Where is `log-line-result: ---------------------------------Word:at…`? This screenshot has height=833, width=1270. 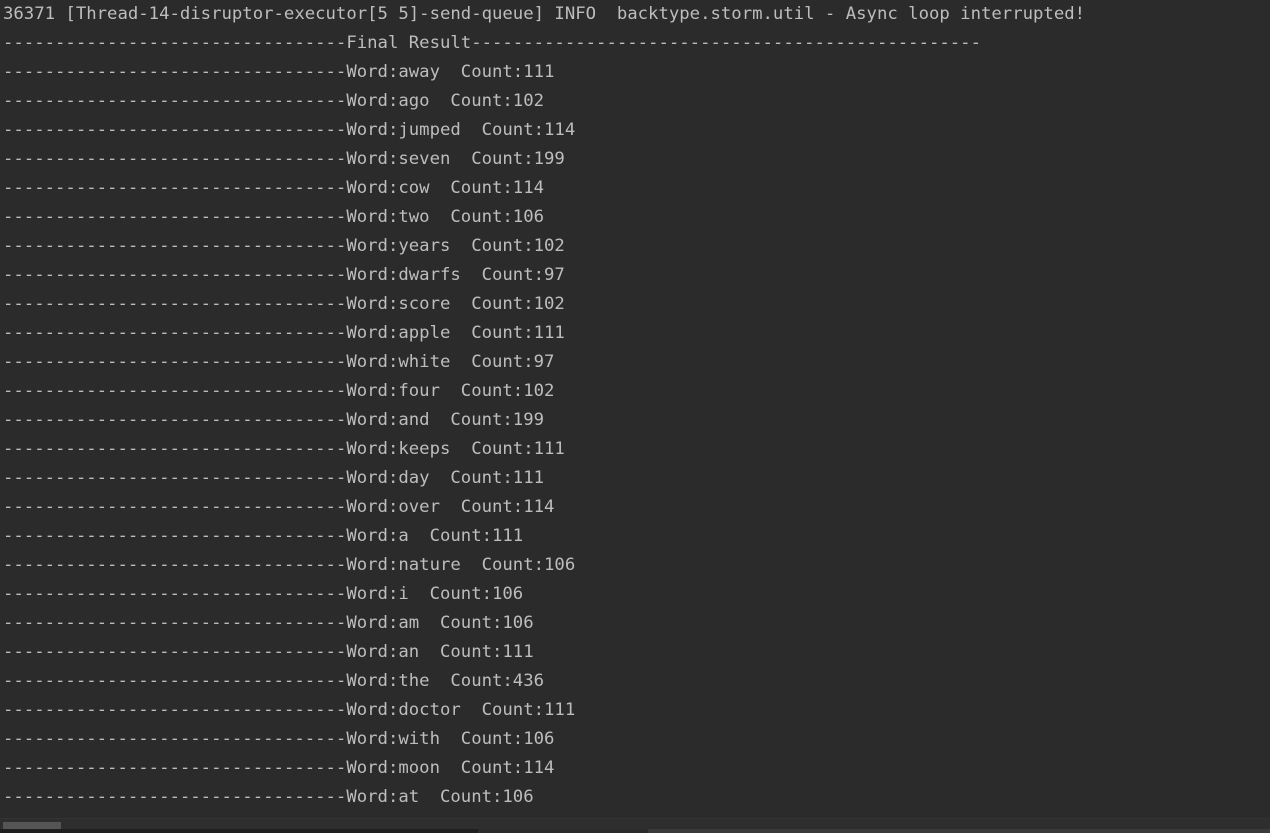
log-line-result: ---------------------------------Word:at… is located at coordinates (268, 797).